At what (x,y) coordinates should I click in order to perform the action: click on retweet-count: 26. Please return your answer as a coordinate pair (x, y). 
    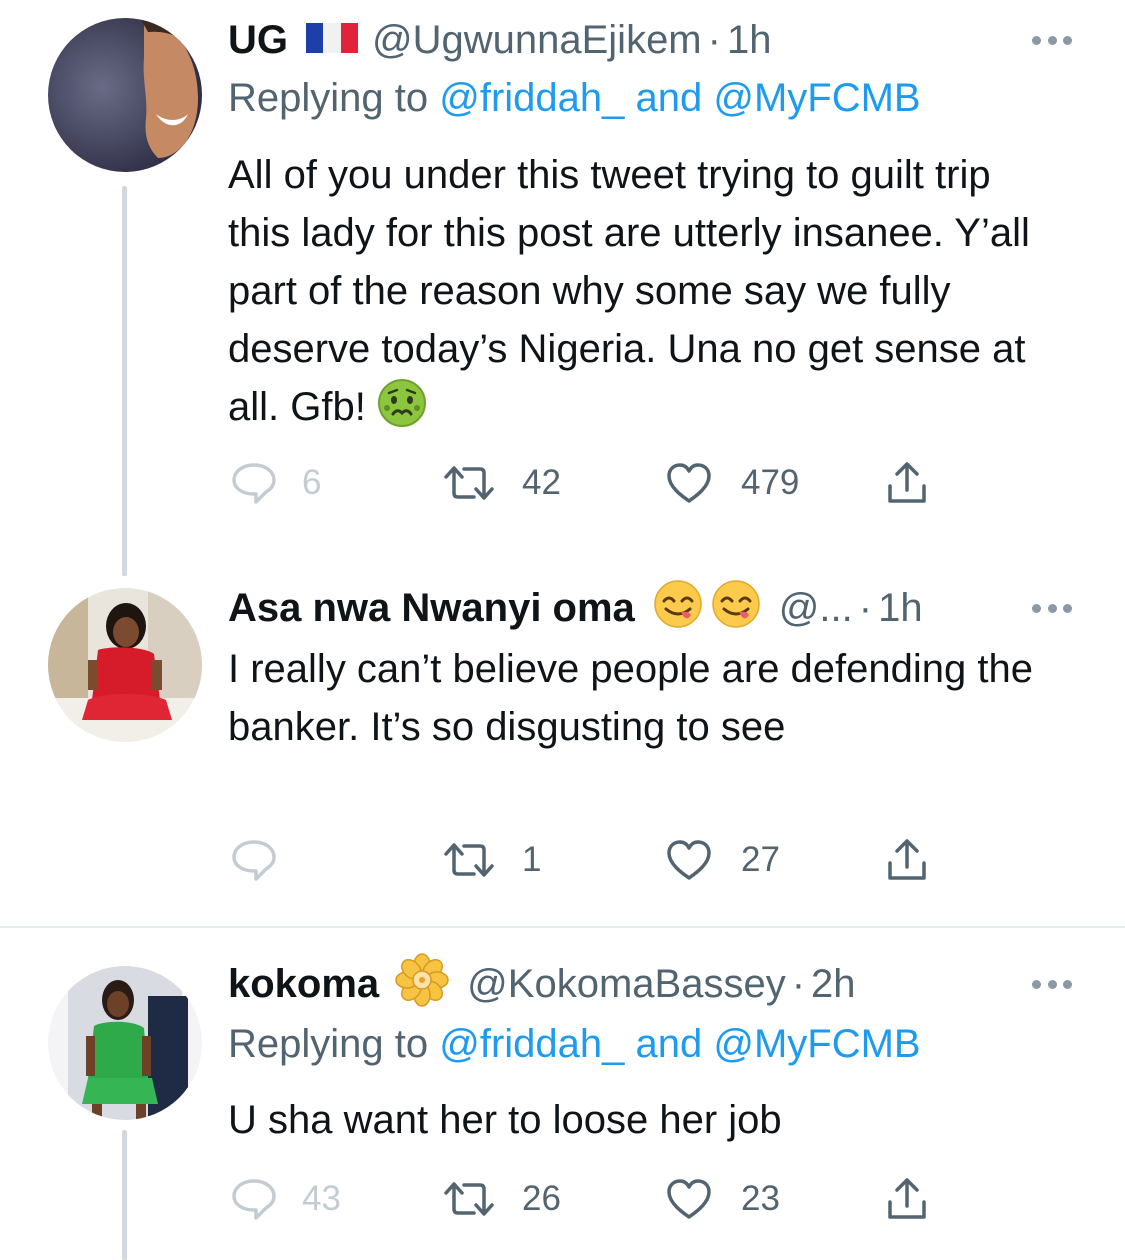
    Looking at the image, I should click on (541, 1198).